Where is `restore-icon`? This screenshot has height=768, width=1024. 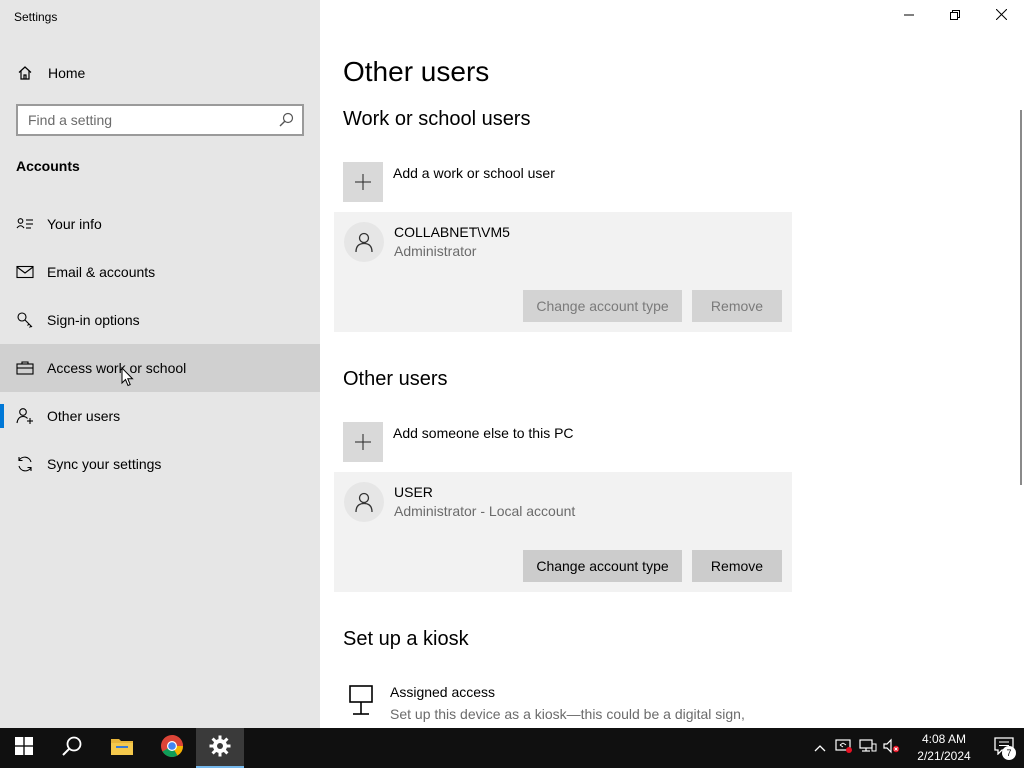
restore-icon is located at coordinates (955, 16).